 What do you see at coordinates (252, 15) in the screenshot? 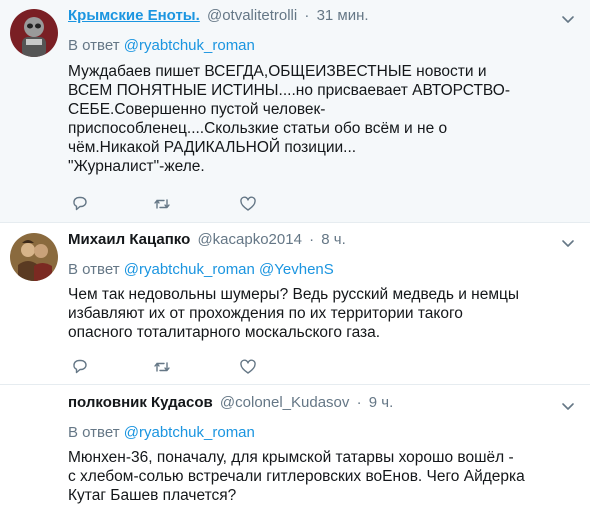
I see `user-handle: @otvalitetrolli` at bounding box center [252, 15].